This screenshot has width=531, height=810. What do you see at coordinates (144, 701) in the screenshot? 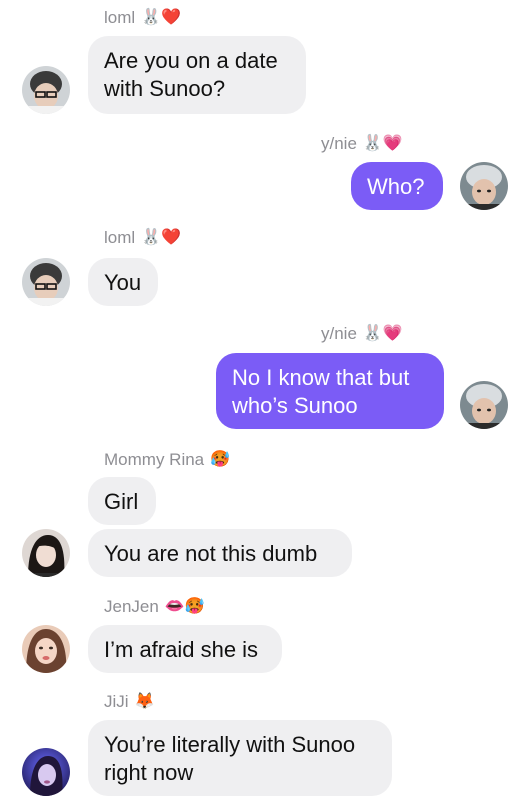
I see `sender-emoji: 🦊` at bounding box center [144, 701].